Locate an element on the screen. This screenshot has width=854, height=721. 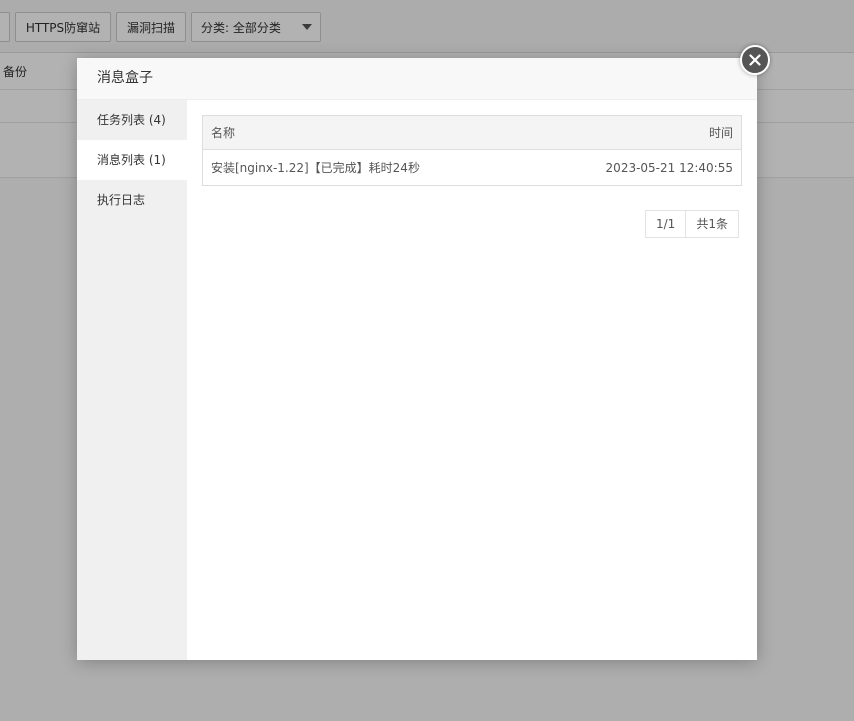
pagination: 1/1 共1条 is located at coordinates (692, 224).